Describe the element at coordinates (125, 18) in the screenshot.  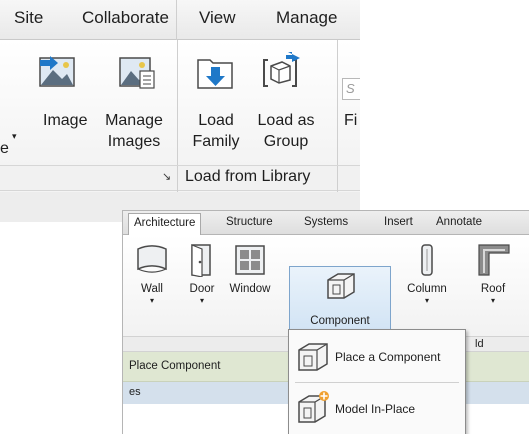
I see `tab-collaborate: Collaborate` at that location.